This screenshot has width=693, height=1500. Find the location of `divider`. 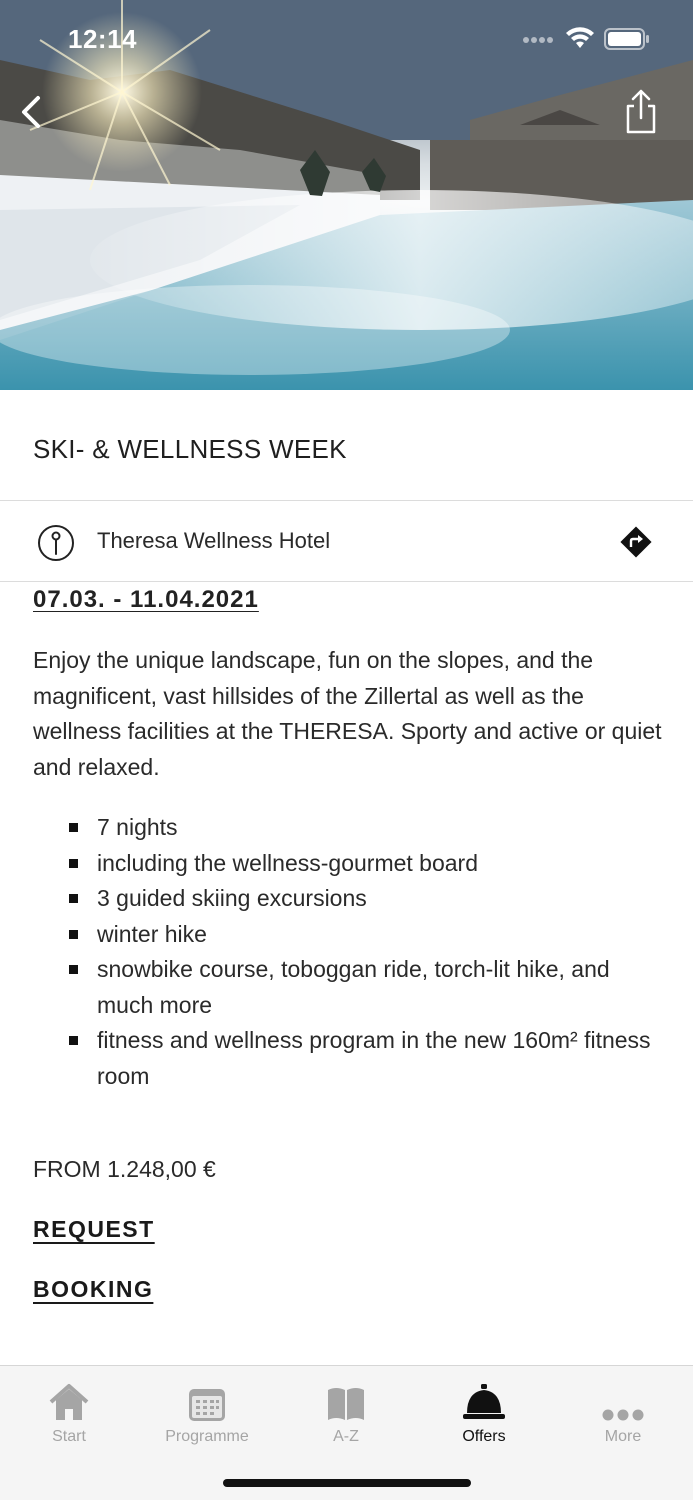

divider is located at coordinates (346, 581).